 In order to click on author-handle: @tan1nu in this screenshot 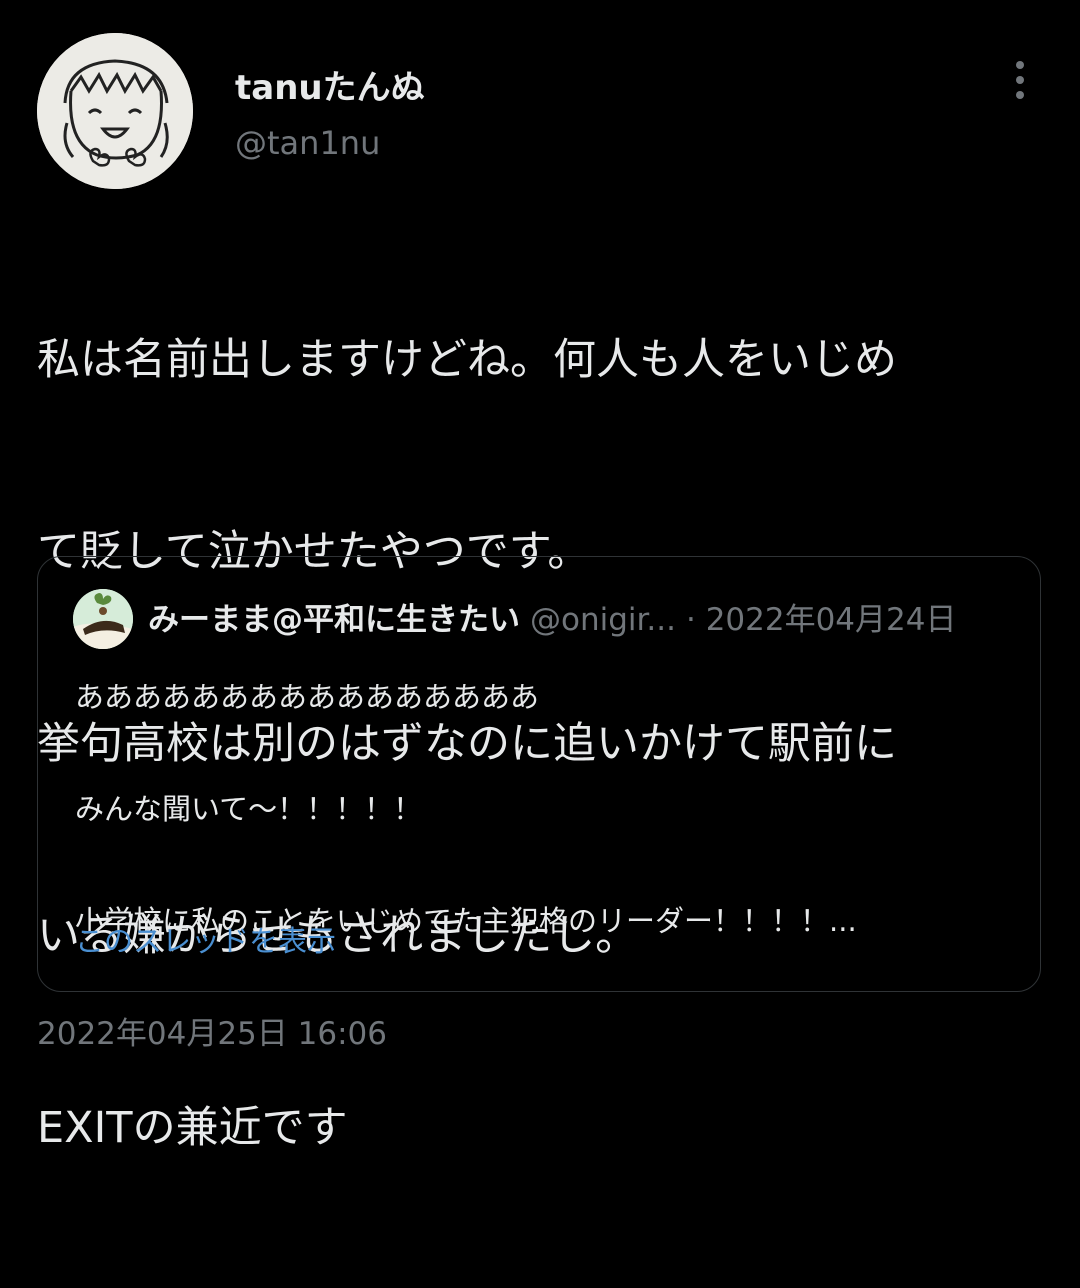, I will do `click(307, 143)`.